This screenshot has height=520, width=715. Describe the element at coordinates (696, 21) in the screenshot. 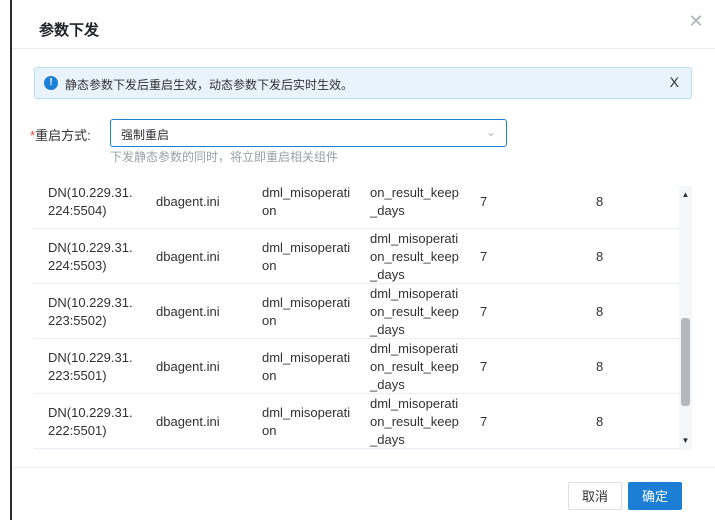

I see `close-icon: ✕` at that location.